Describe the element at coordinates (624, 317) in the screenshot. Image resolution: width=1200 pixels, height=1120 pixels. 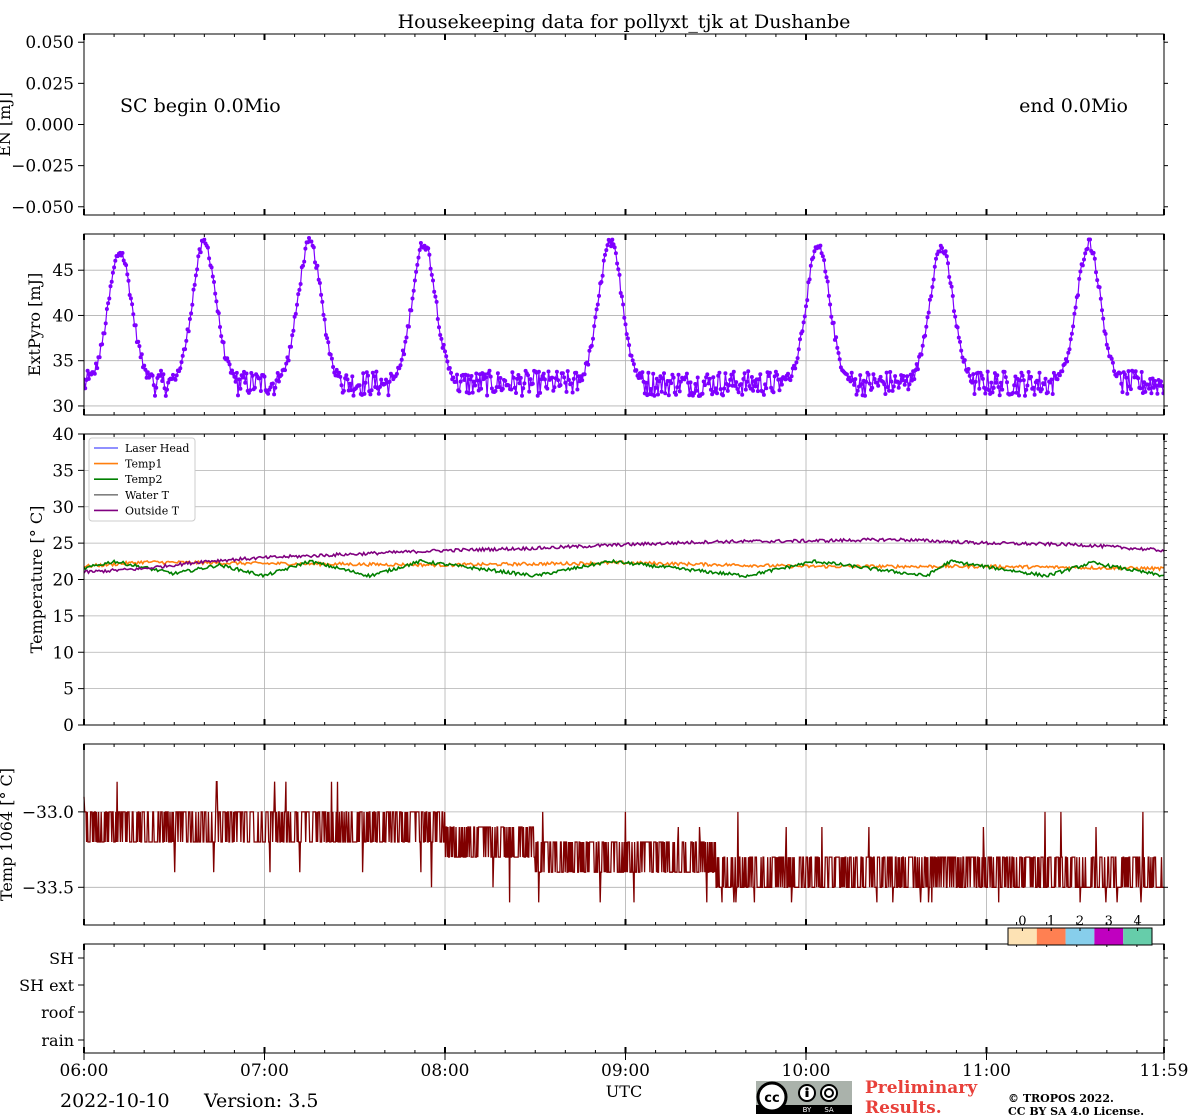
I see `extpyro-series-markers` at that location.